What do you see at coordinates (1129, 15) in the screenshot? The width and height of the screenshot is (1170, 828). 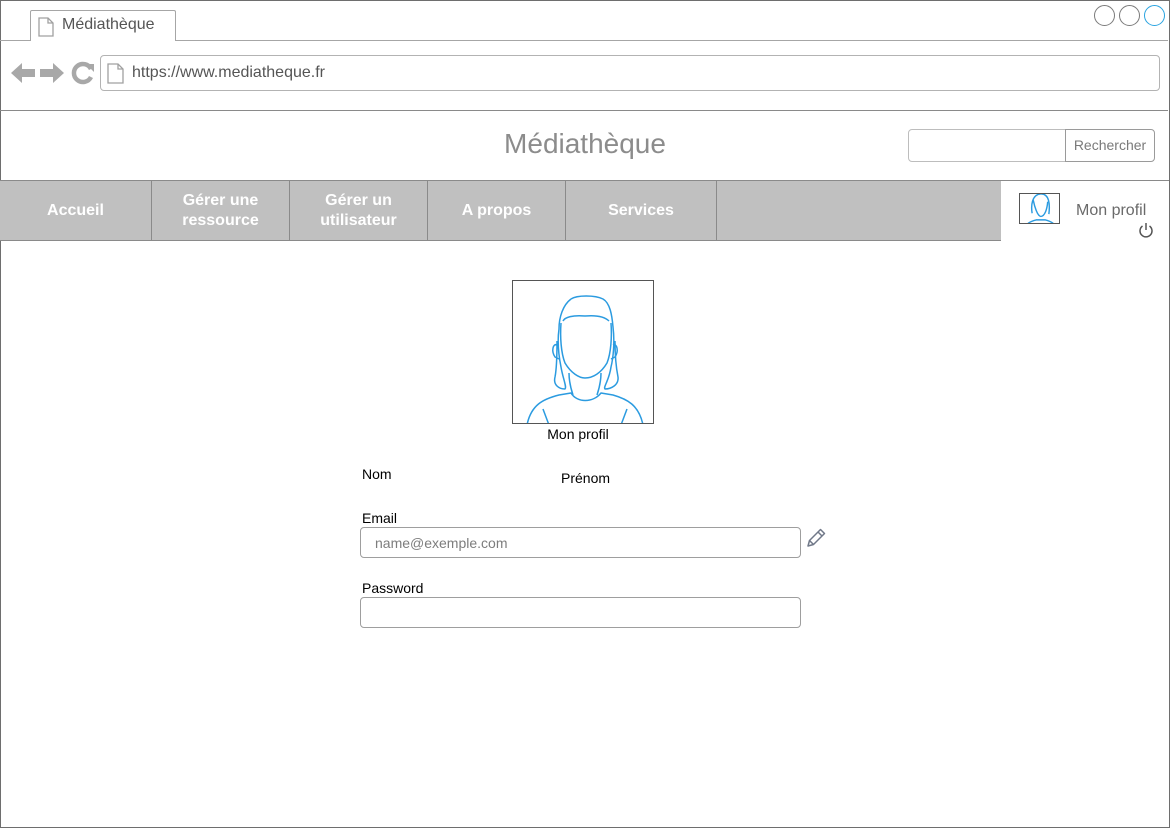 I see `maximize-button` at bounding box center [1129, 15].